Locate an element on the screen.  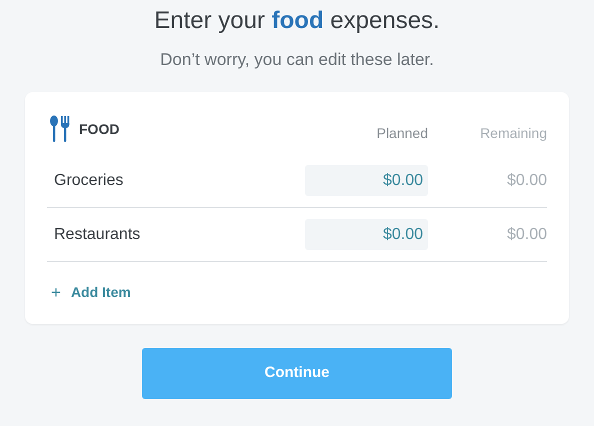
plus-icon: + is located at coordinates (56, 293).